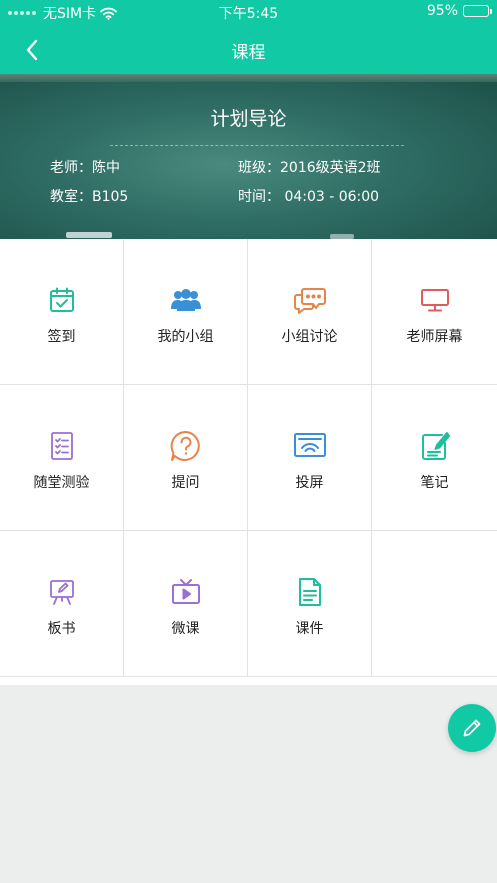 The width and height of the screenshot is (497, 883). I want to click on banner-divider, so click(257, 145).